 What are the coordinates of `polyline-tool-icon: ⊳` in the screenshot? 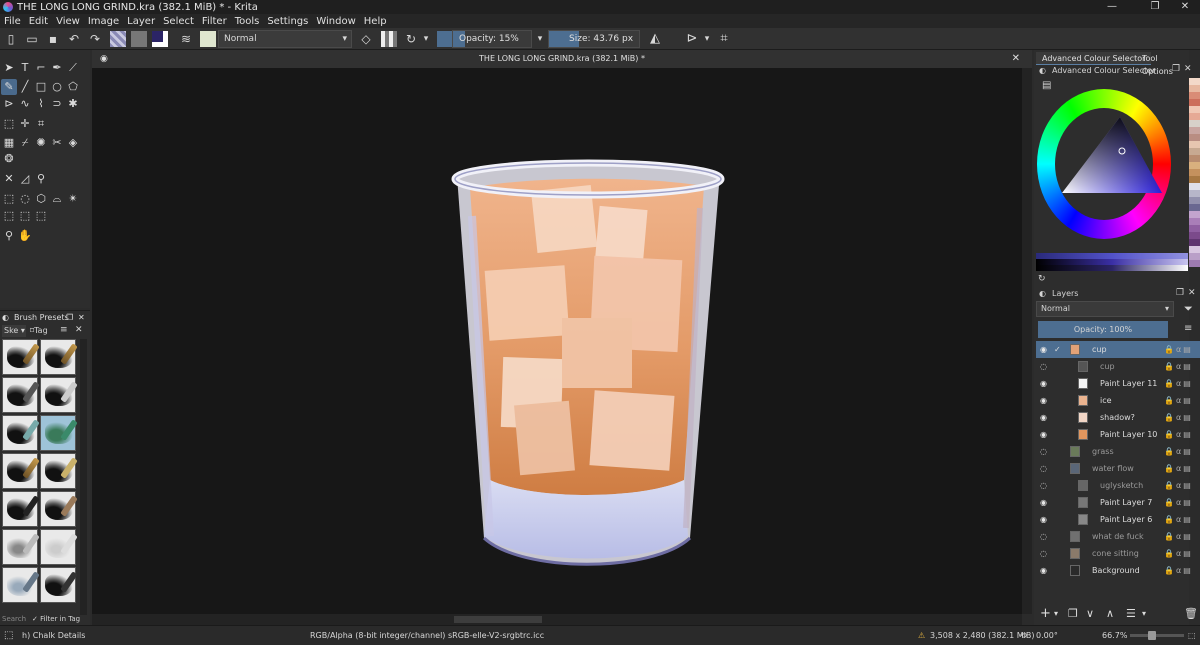 It's located at (9, 104).